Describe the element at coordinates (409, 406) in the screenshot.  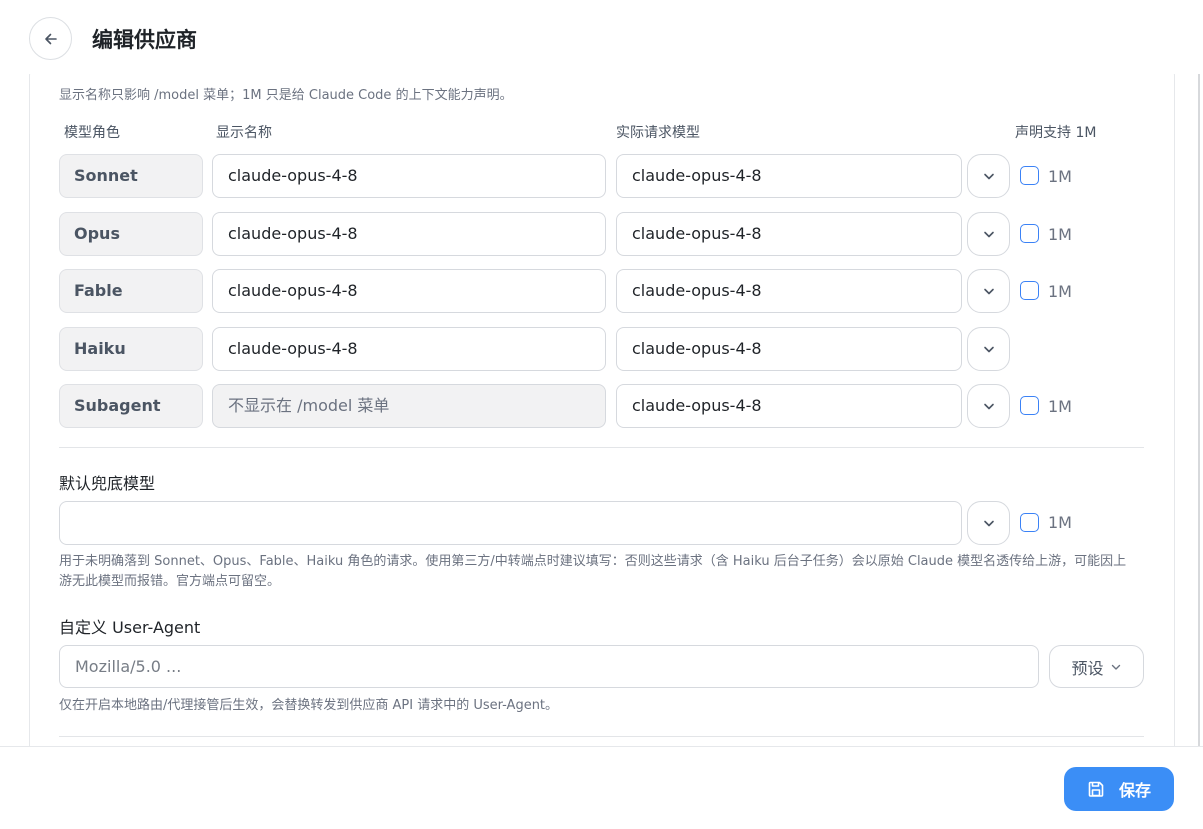
I see `display-name-input-disabled: 不显示在 /model 菜单` at that location.